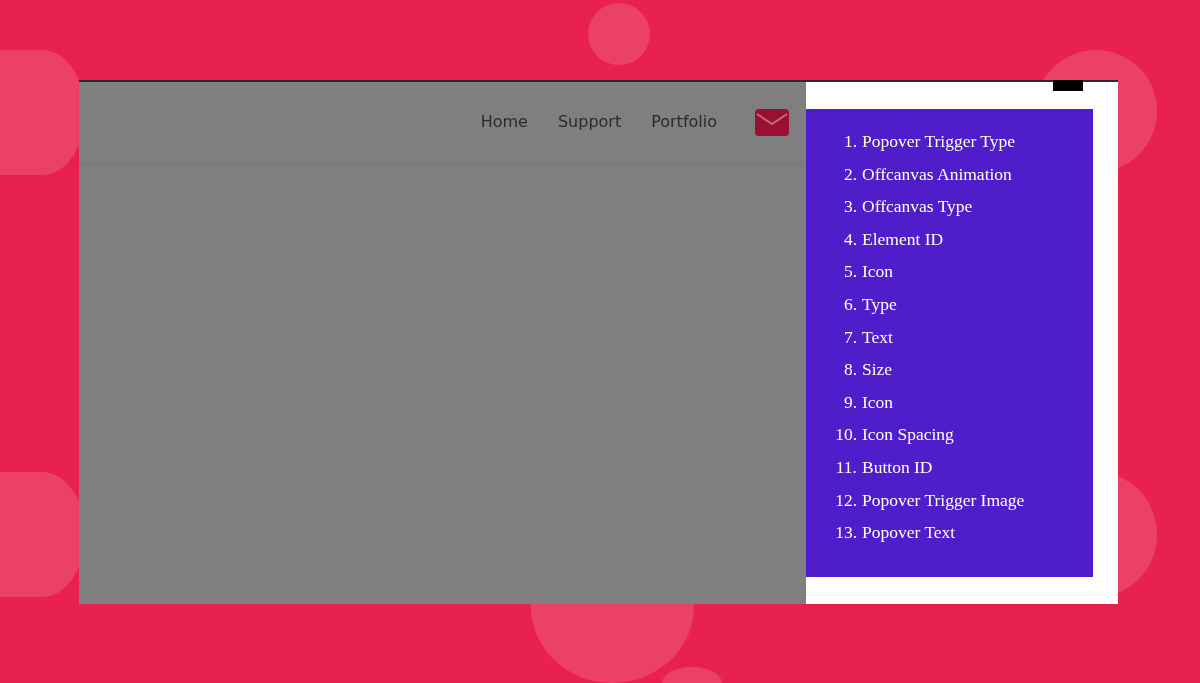  What do you see at coordinates (917, 207) in the screenshot?
I see `list-item: Offcanvas Type` at bounding box center [917, 207].